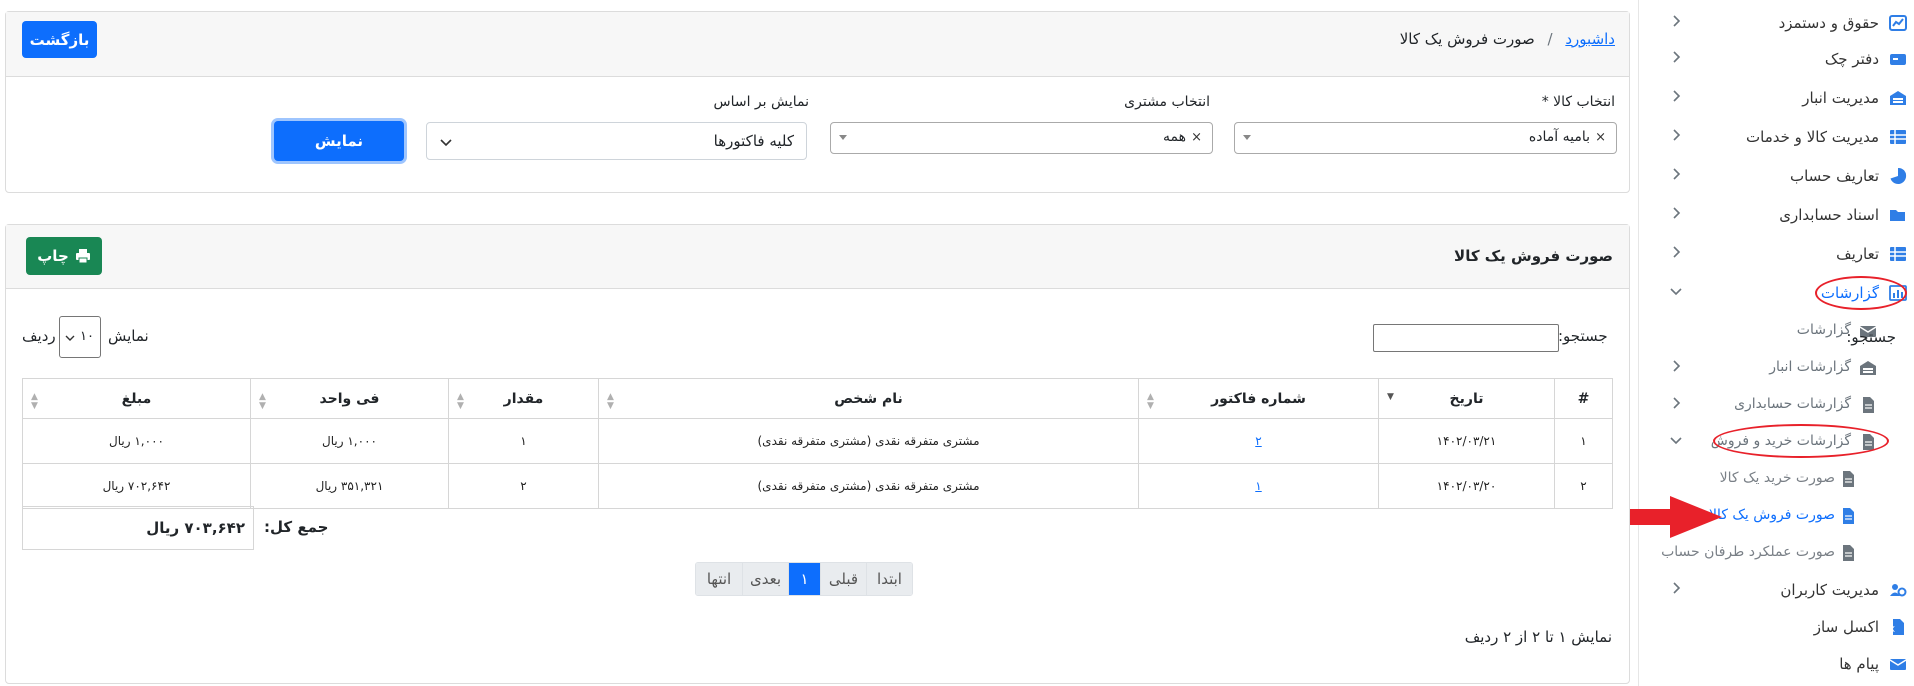 This screenshot has width=1914, height=686. I want to click on sidebar-item-definitions: تعاریف, so click(1776, 254).